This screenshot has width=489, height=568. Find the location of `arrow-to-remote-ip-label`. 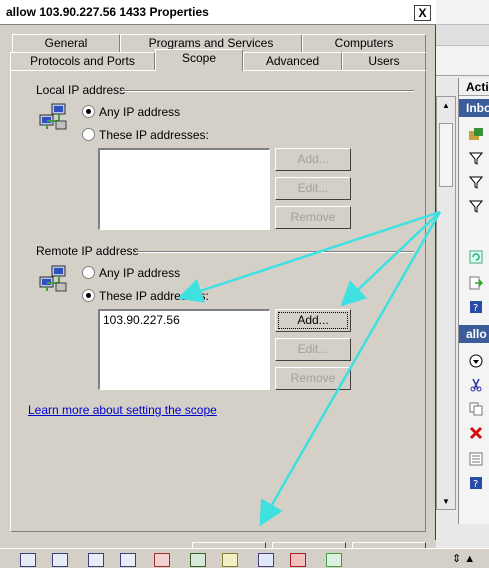

arrow-to-remote-ip-label is located at coordinates (309, 256).